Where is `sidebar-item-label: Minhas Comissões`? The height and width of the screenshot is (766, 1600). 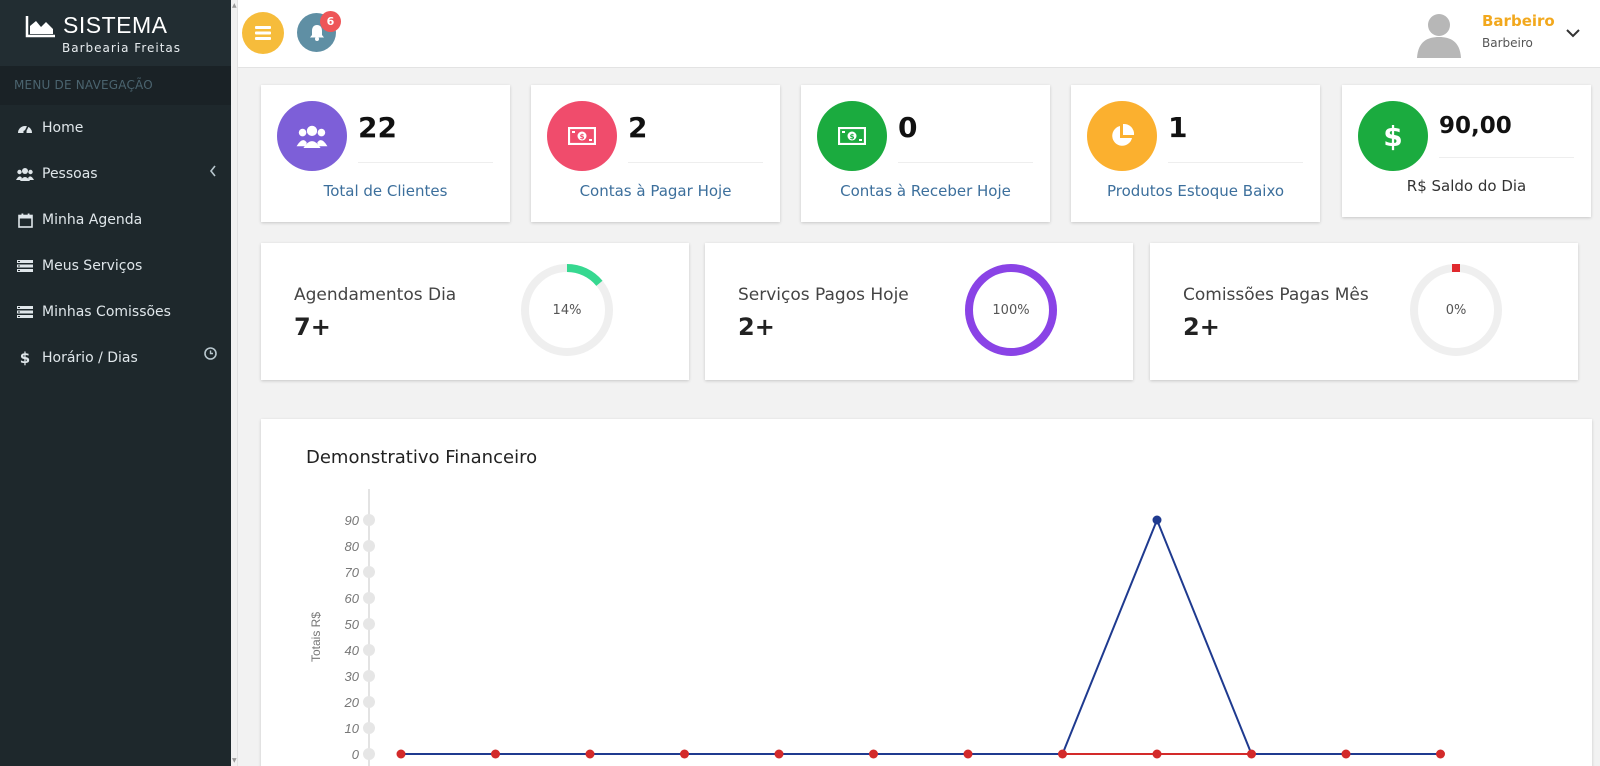 sidebar-item-label: Minhas Comissões is located at coordinates (106, 312).